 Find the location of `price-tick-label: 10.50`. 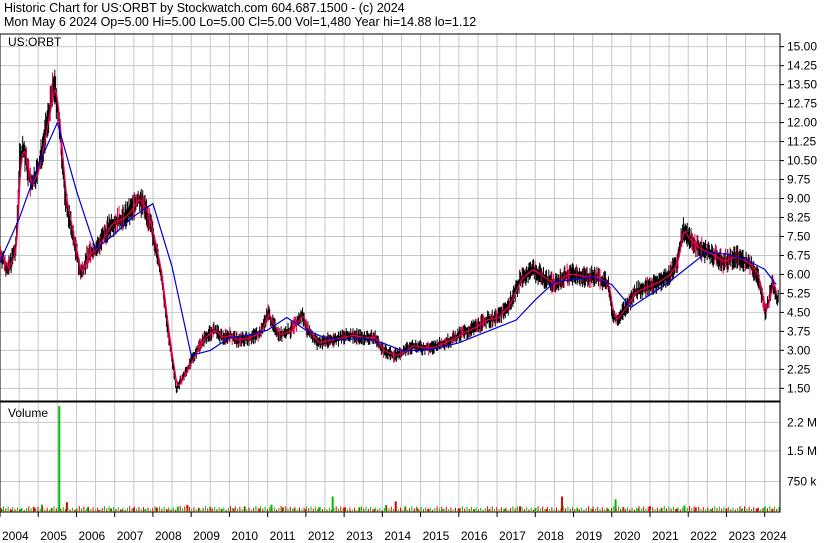

price-tick-label: 10.50 is located at coordinates (802, 161).